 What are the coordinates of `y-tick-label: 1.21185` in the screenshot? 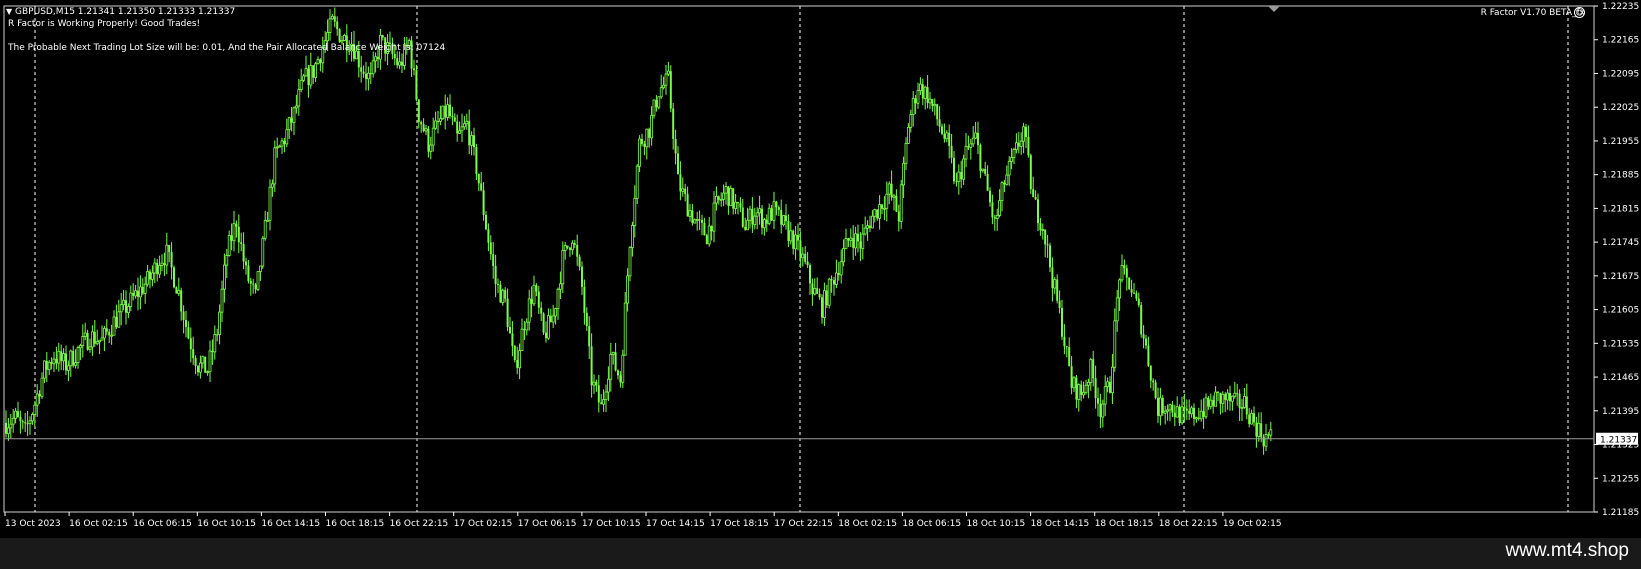 It's located at (1620, 513).